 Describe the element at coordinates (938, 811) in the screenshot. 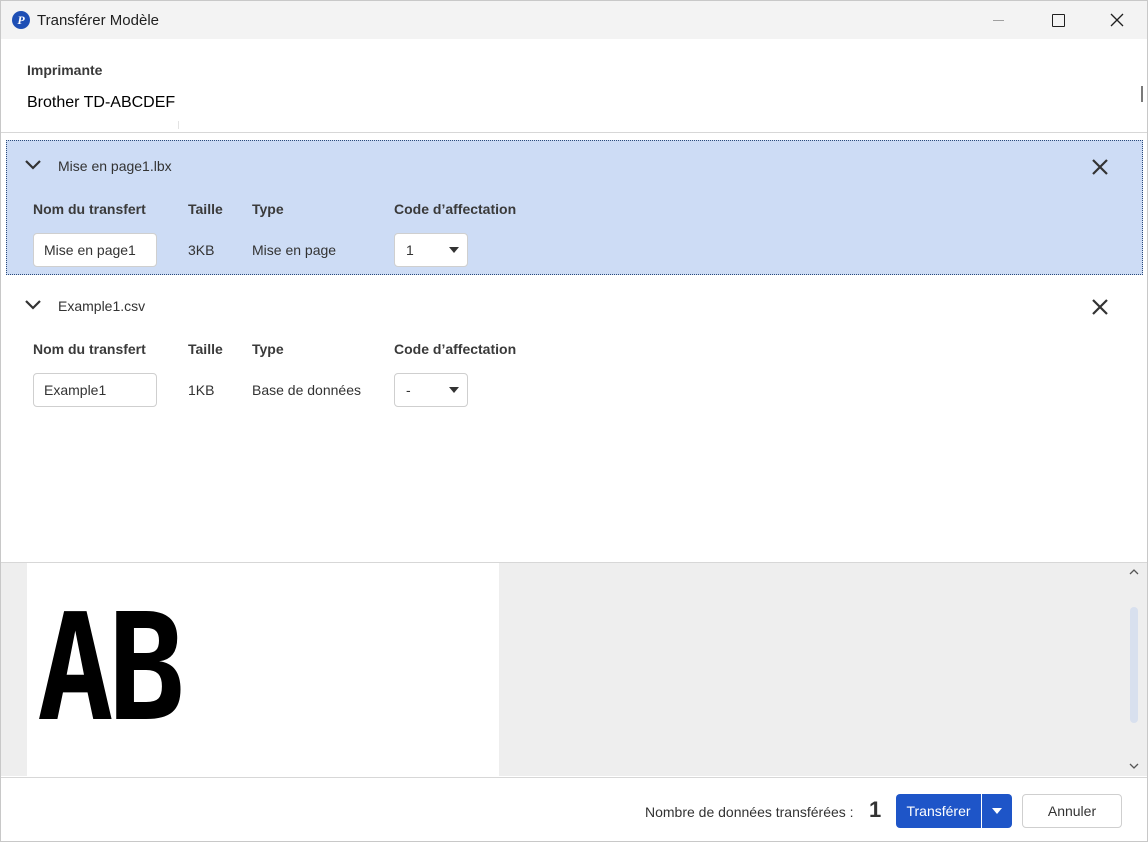

I see `transfer-button: Transférer` at that location.